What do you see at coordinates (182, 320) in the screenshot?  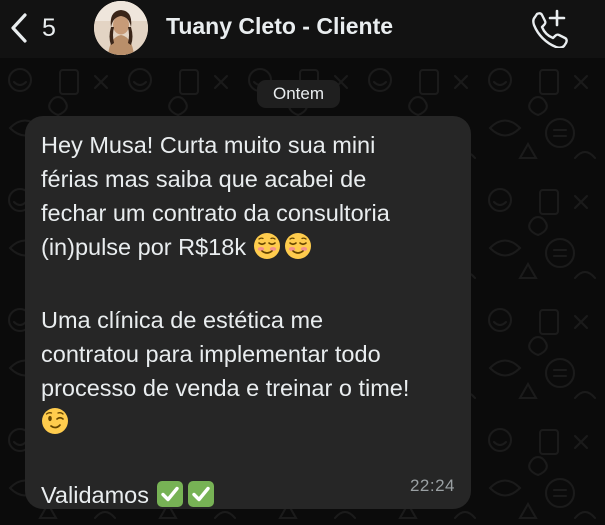 I see `message-line: Uma clínica de estética me` at bounding box center [182, 320].